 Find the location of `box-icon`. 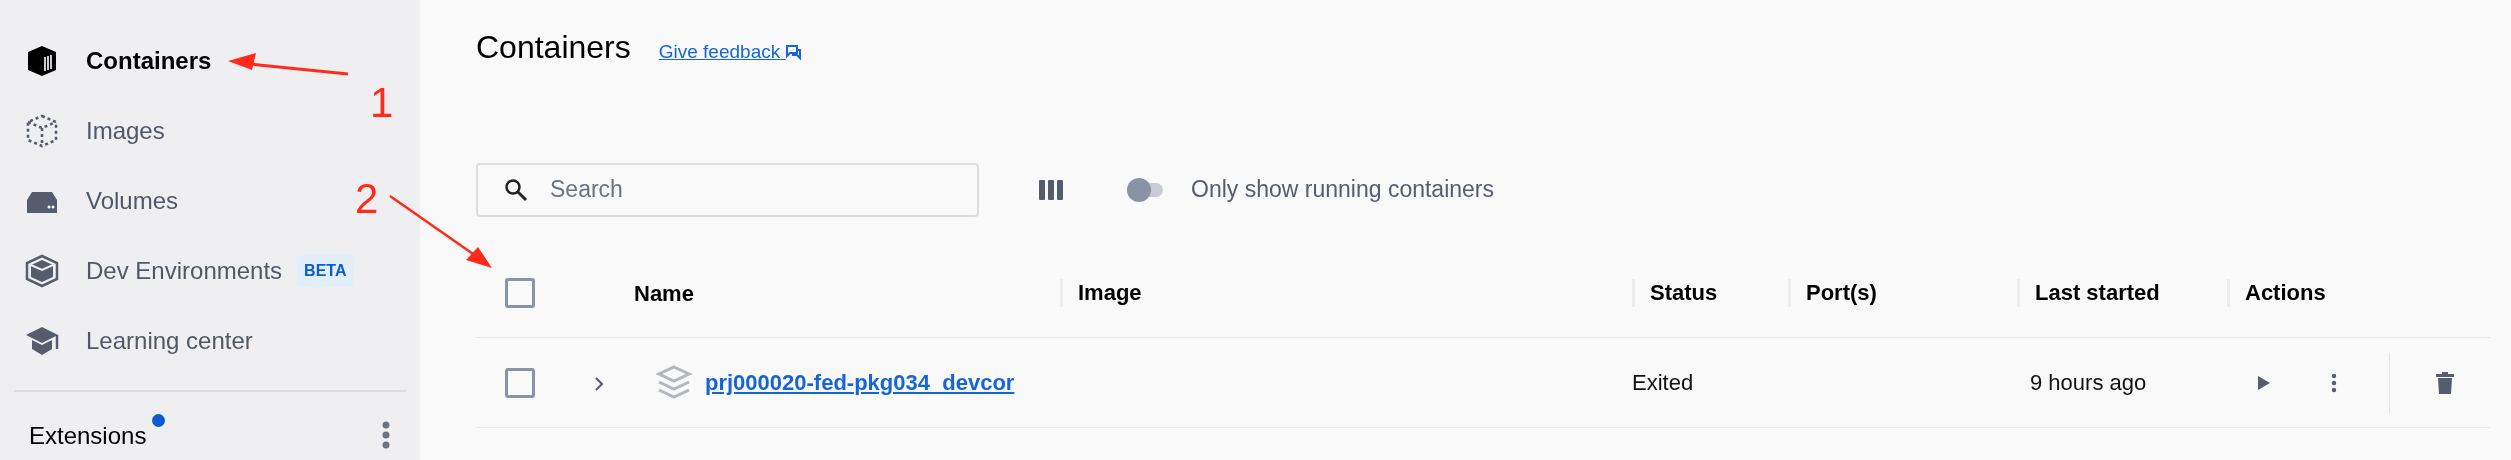

box-icon is located at coordinates (42, 271).